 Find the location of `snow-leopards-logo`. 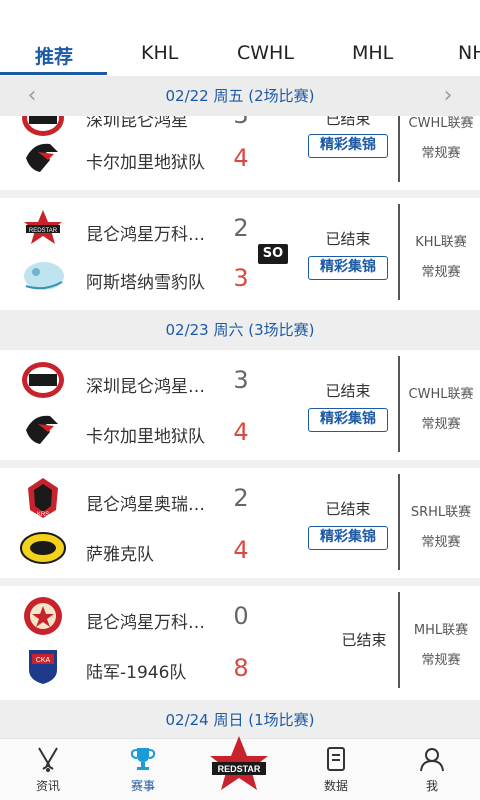

snow-leopards-logo is located at coordinates (43, 276).